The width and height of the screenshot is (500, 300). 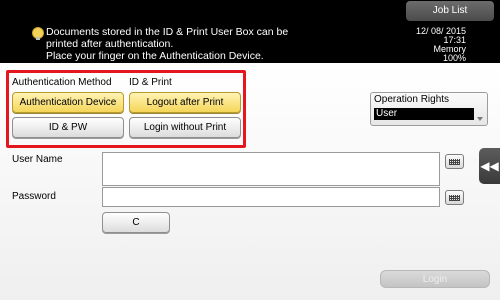 What do you see at coordinates (38, 33) in the screenshot?
I see `lightbulb-icon` at bounding box center [38, 33].